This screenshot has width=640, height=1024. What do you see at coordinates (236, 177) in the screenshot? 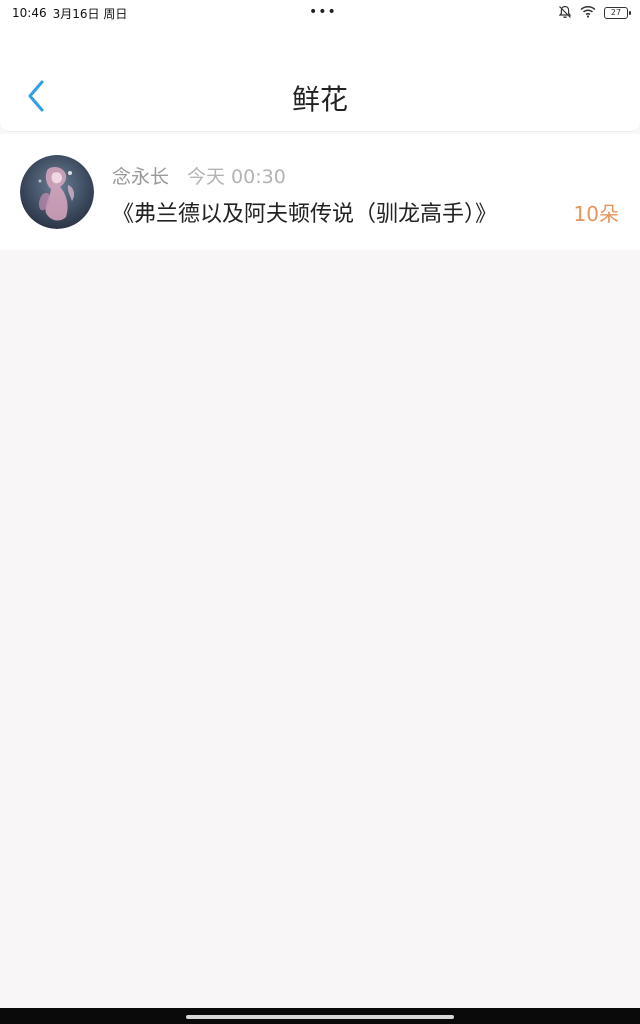
I see `timestamp: 今天 00:30` at bounding box center [236, 177].